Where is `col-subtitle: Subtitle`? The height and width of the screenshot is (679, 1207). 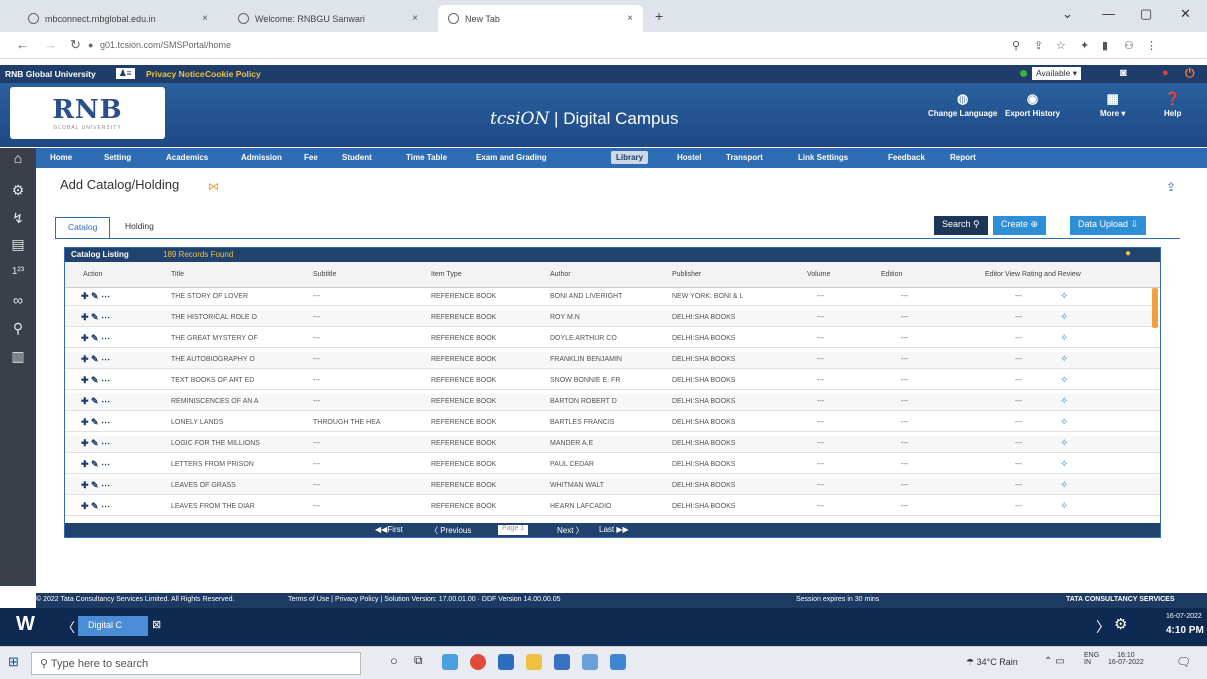
col-subtitle: Subtitle is located at coordinates (324, 274).